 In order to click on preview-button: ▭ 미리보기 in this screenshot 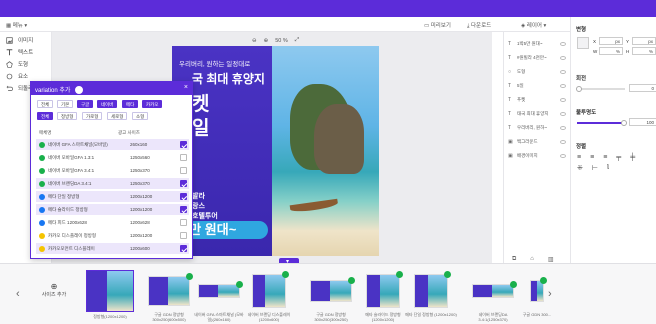, I will do `click(437, 25)`.